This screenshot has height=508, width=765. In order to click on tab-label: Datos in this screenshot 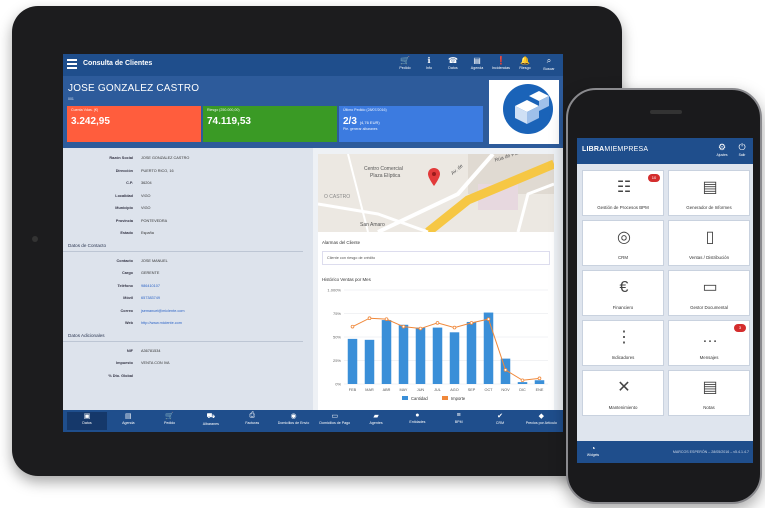, I will do `click(87, 423)`.